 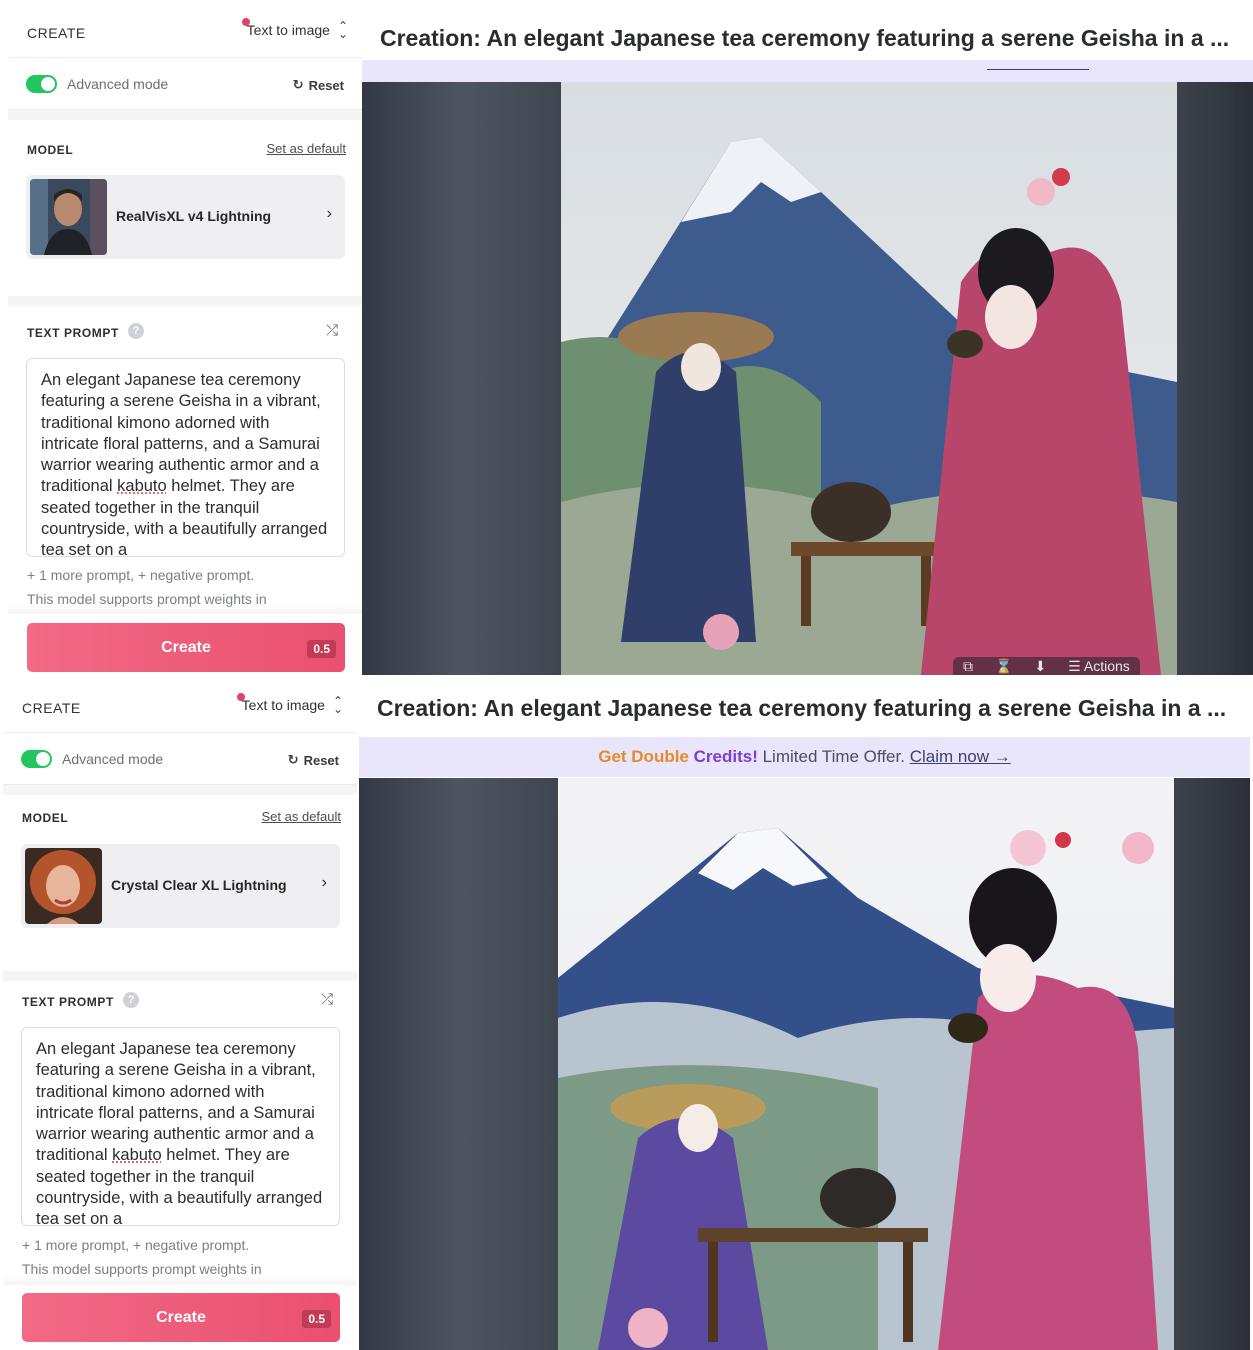 What do you see at coordinates (725, 756) in the screenshot?
I see `promo-highlight-2: Credits!` at bounding box center [725, 756].